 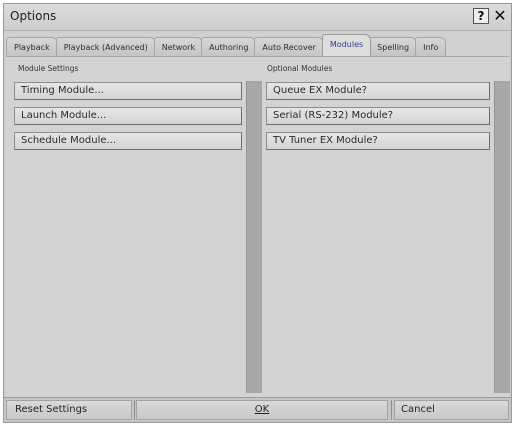 I want to click on module-settings-heading: Module Settings, so click(x=48, y=68).